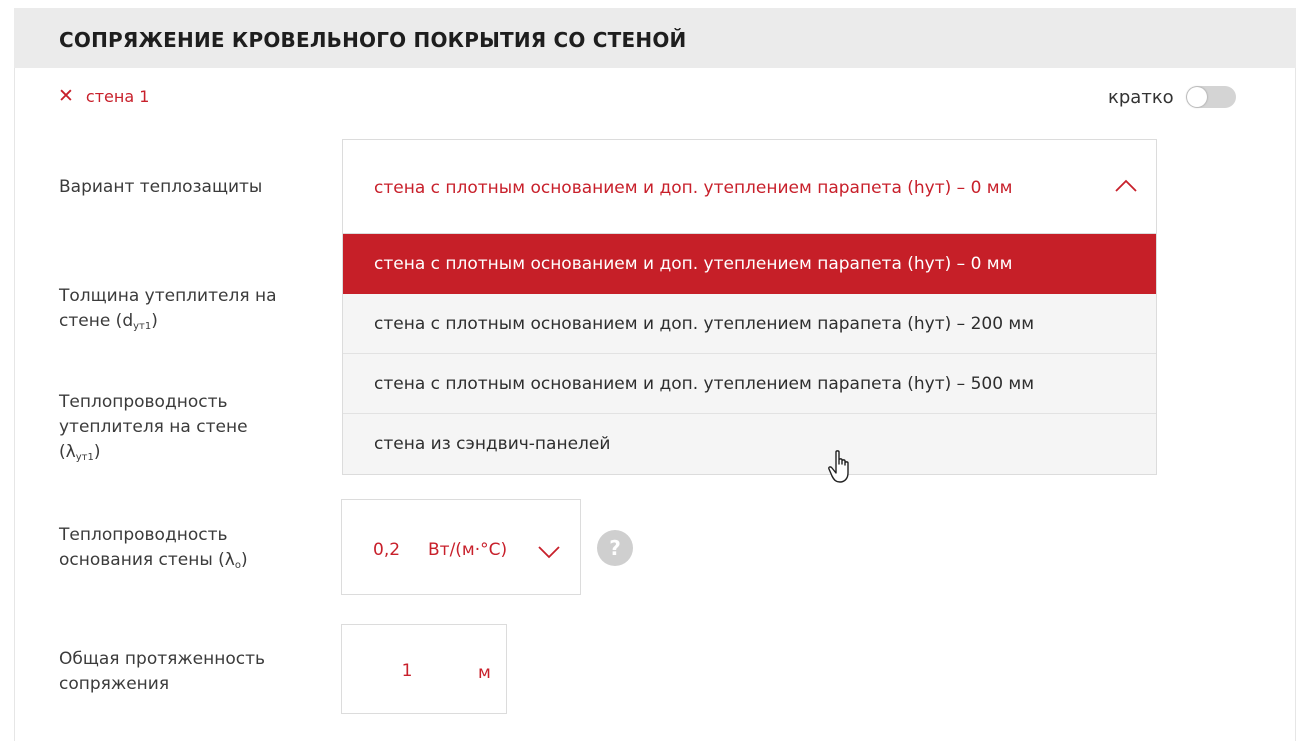 This screenshot has height=741, width=1303. Describe the element at coordinates (407, 671) in the screenshot. I see `junction-length-input` at that location.